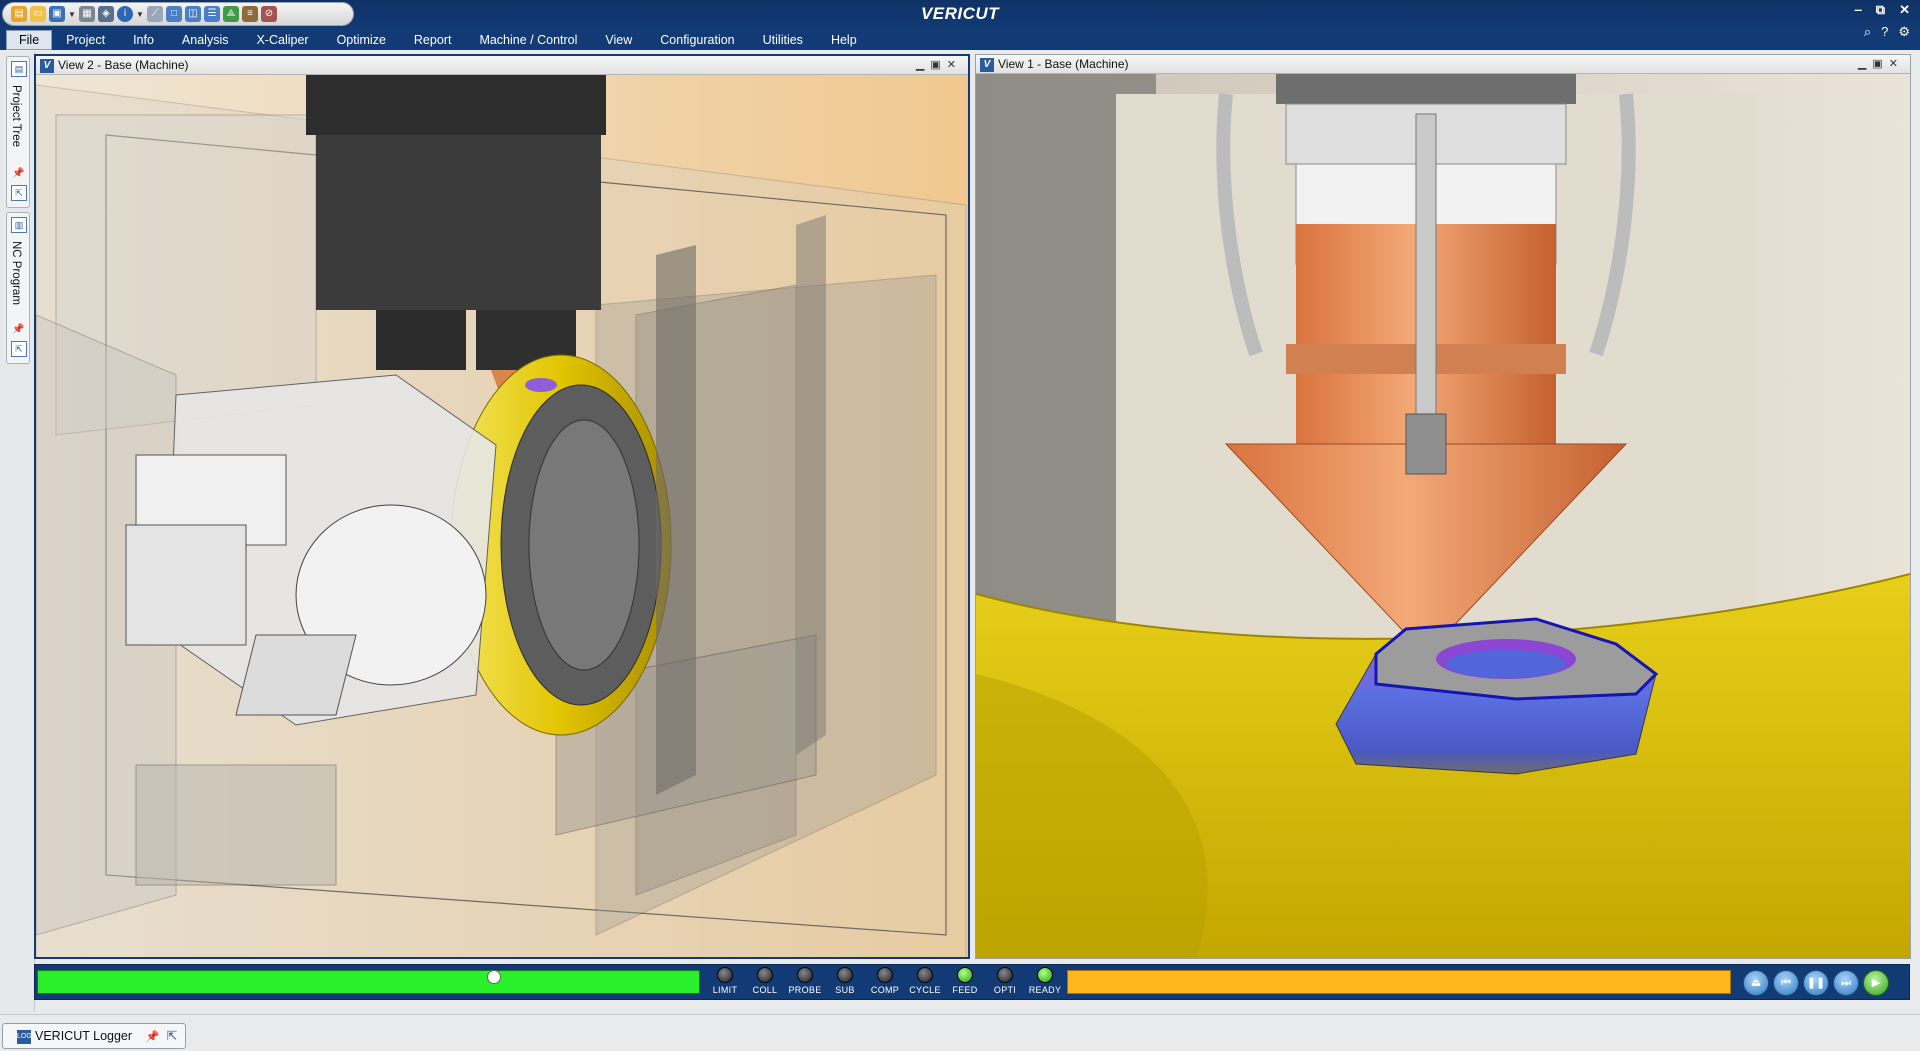 The width and height of the screenshot is (1920, 1051). I want to click on step-button: ⏭, so click(1846, 983).